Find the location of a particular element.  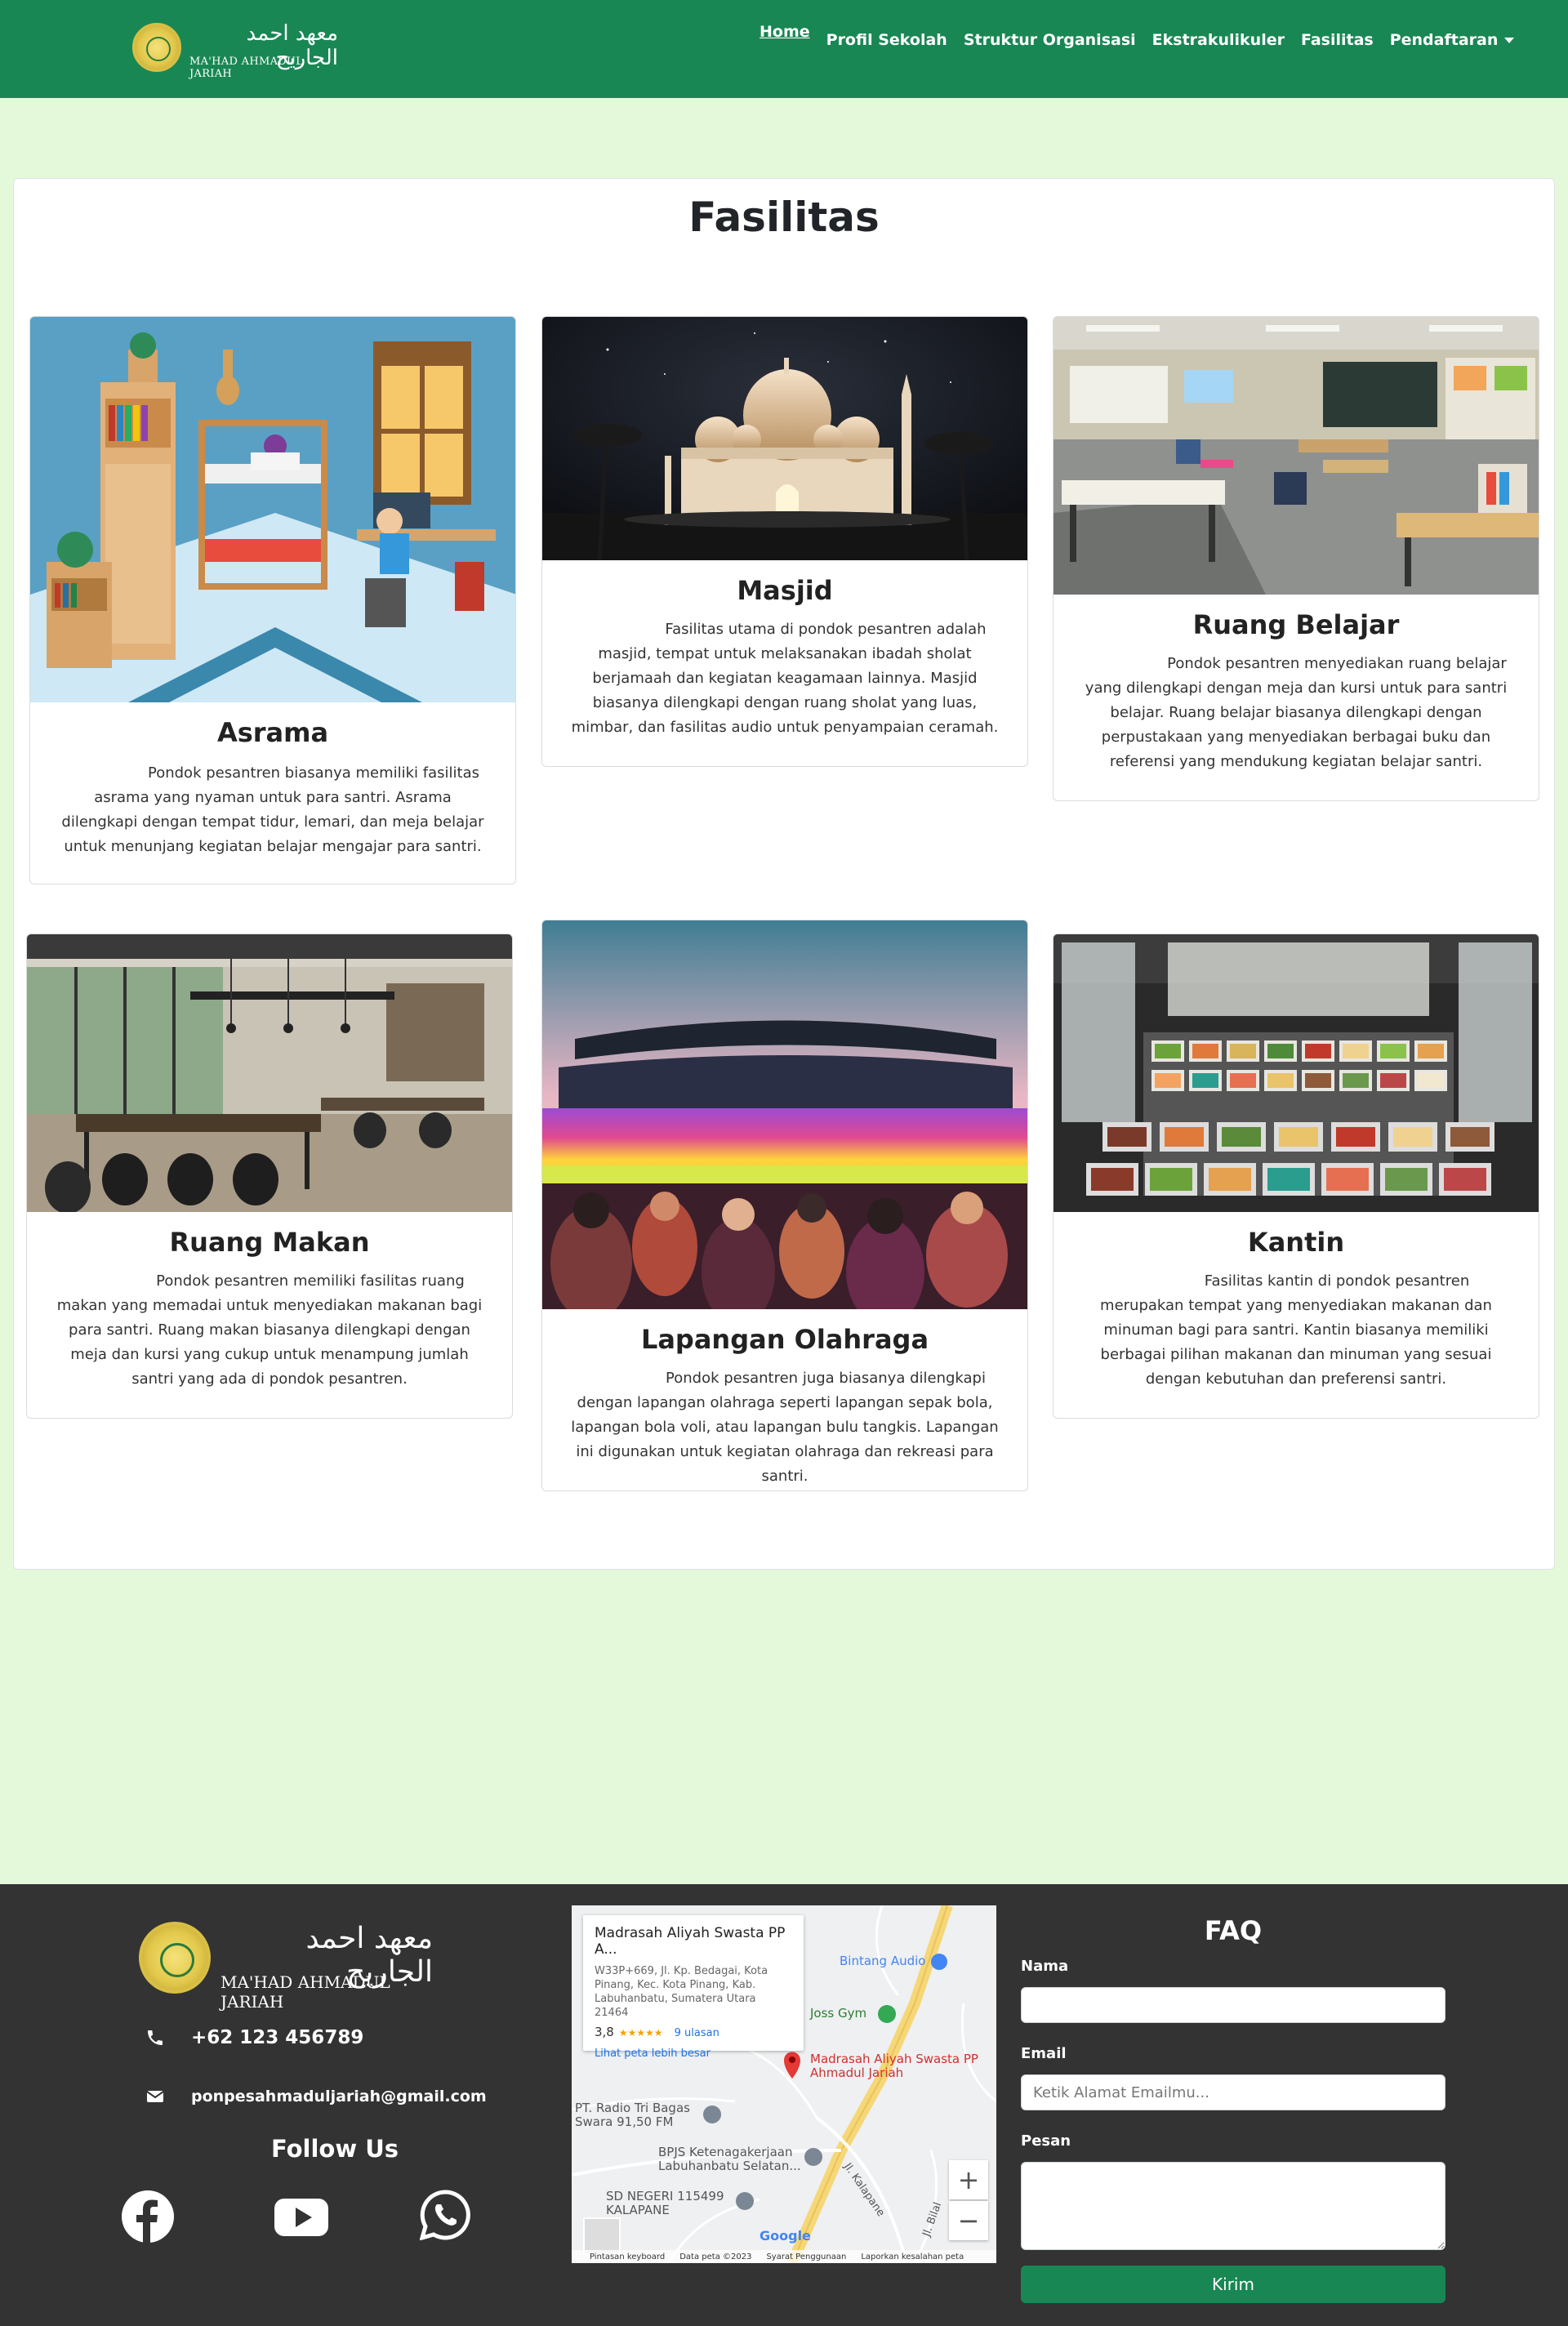

ruang-belajar-image is located at coordinates (1296, 456).